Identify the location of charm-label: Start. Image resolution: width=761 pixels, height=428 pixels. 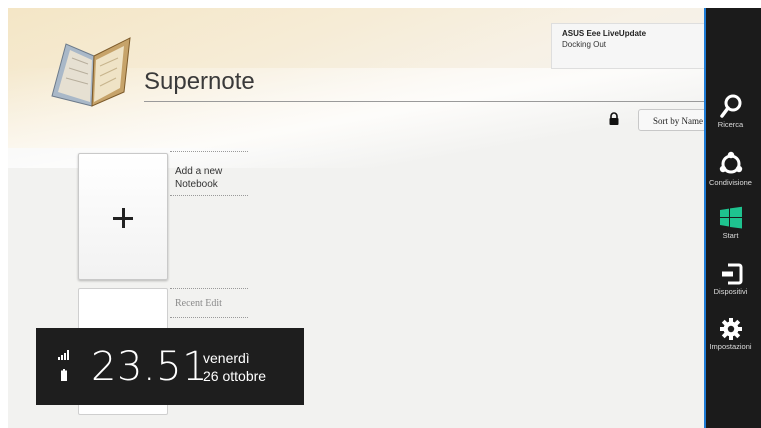
(730, 235).